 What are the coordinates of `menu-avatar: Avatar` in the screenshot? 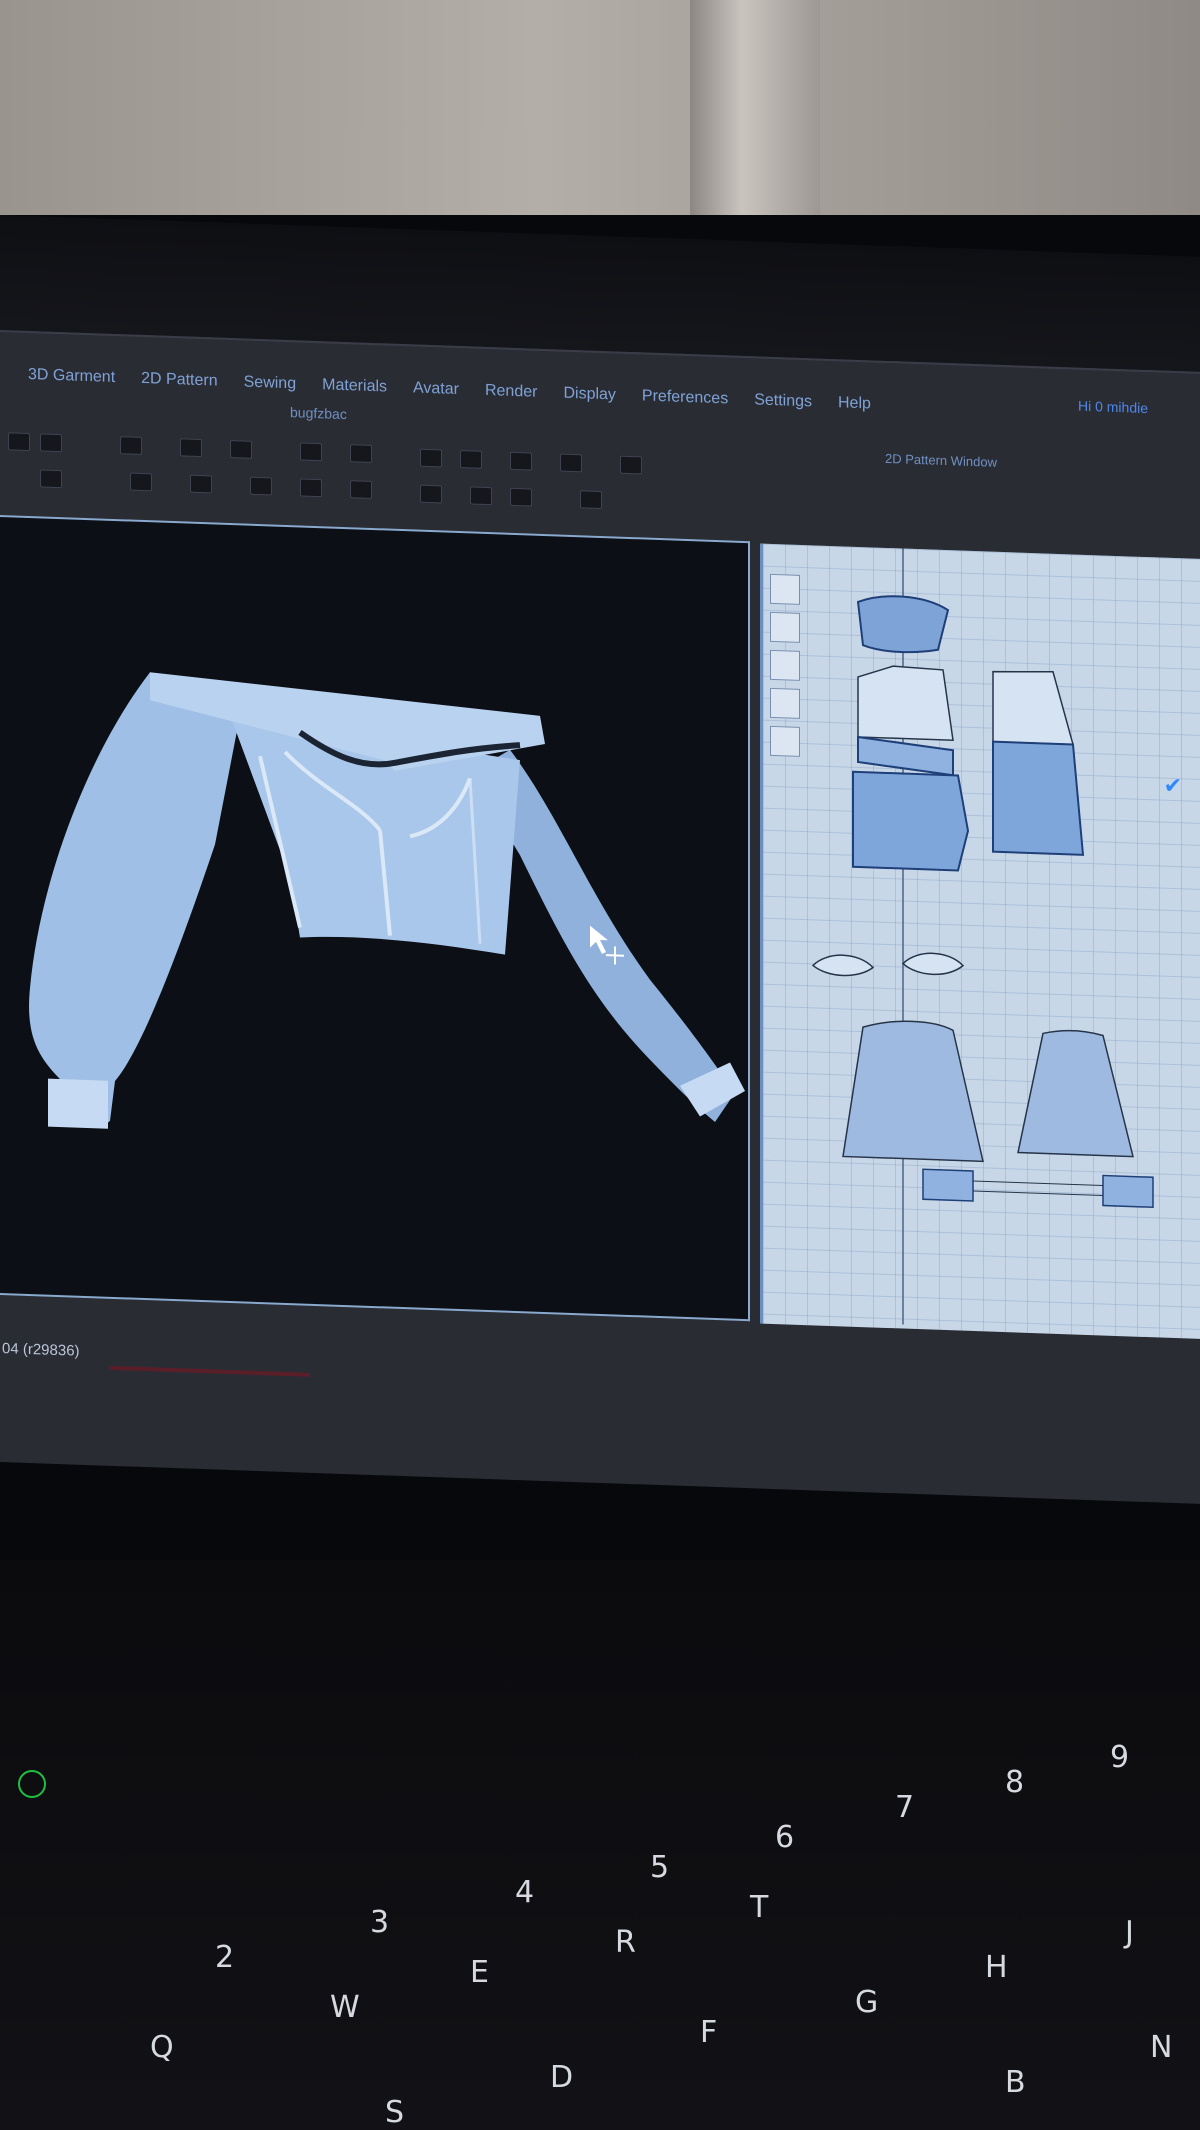 It's located at (436, 389).